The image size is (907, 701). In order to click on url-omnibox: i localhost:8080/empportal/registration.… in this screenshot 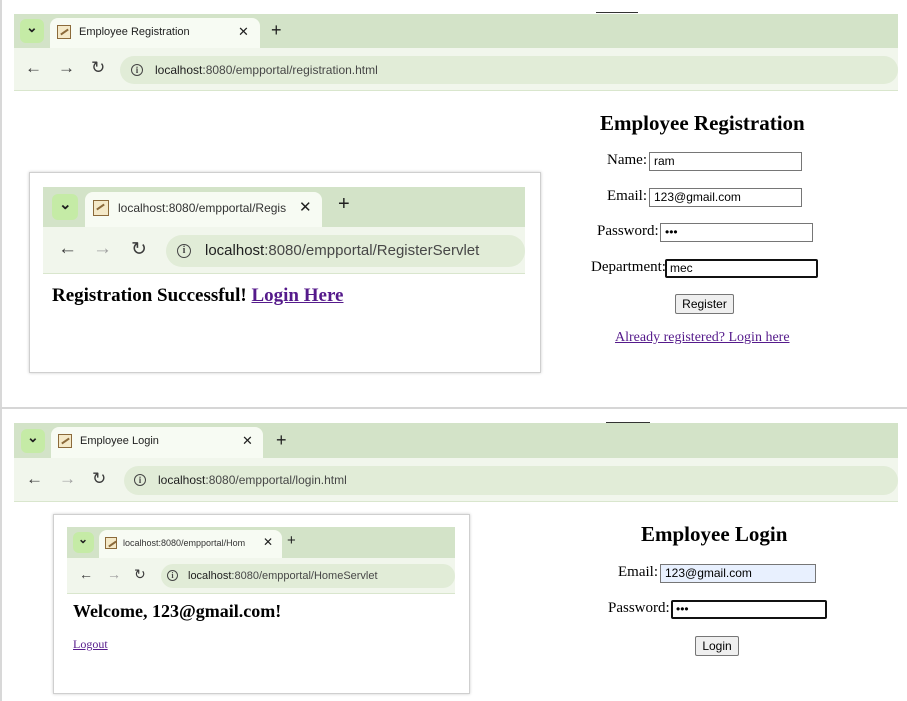, I will do `click(509, 70)`.